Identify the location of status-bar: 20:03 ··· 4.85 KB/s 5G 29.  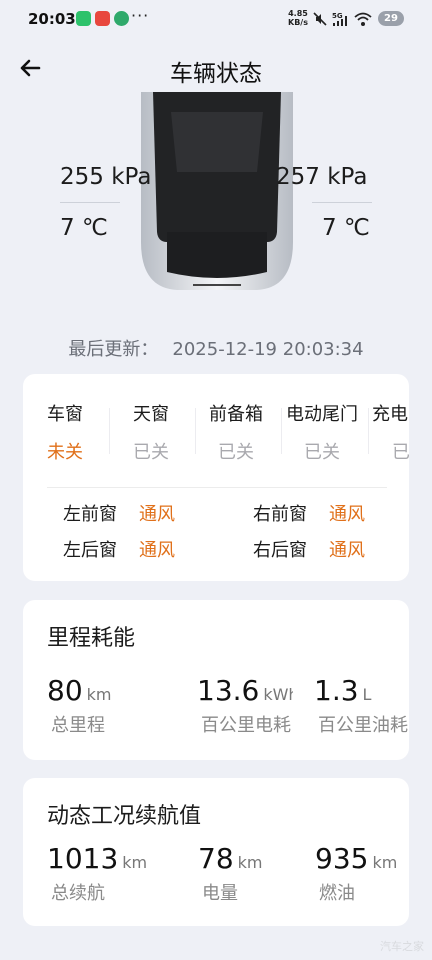
(216, 19).